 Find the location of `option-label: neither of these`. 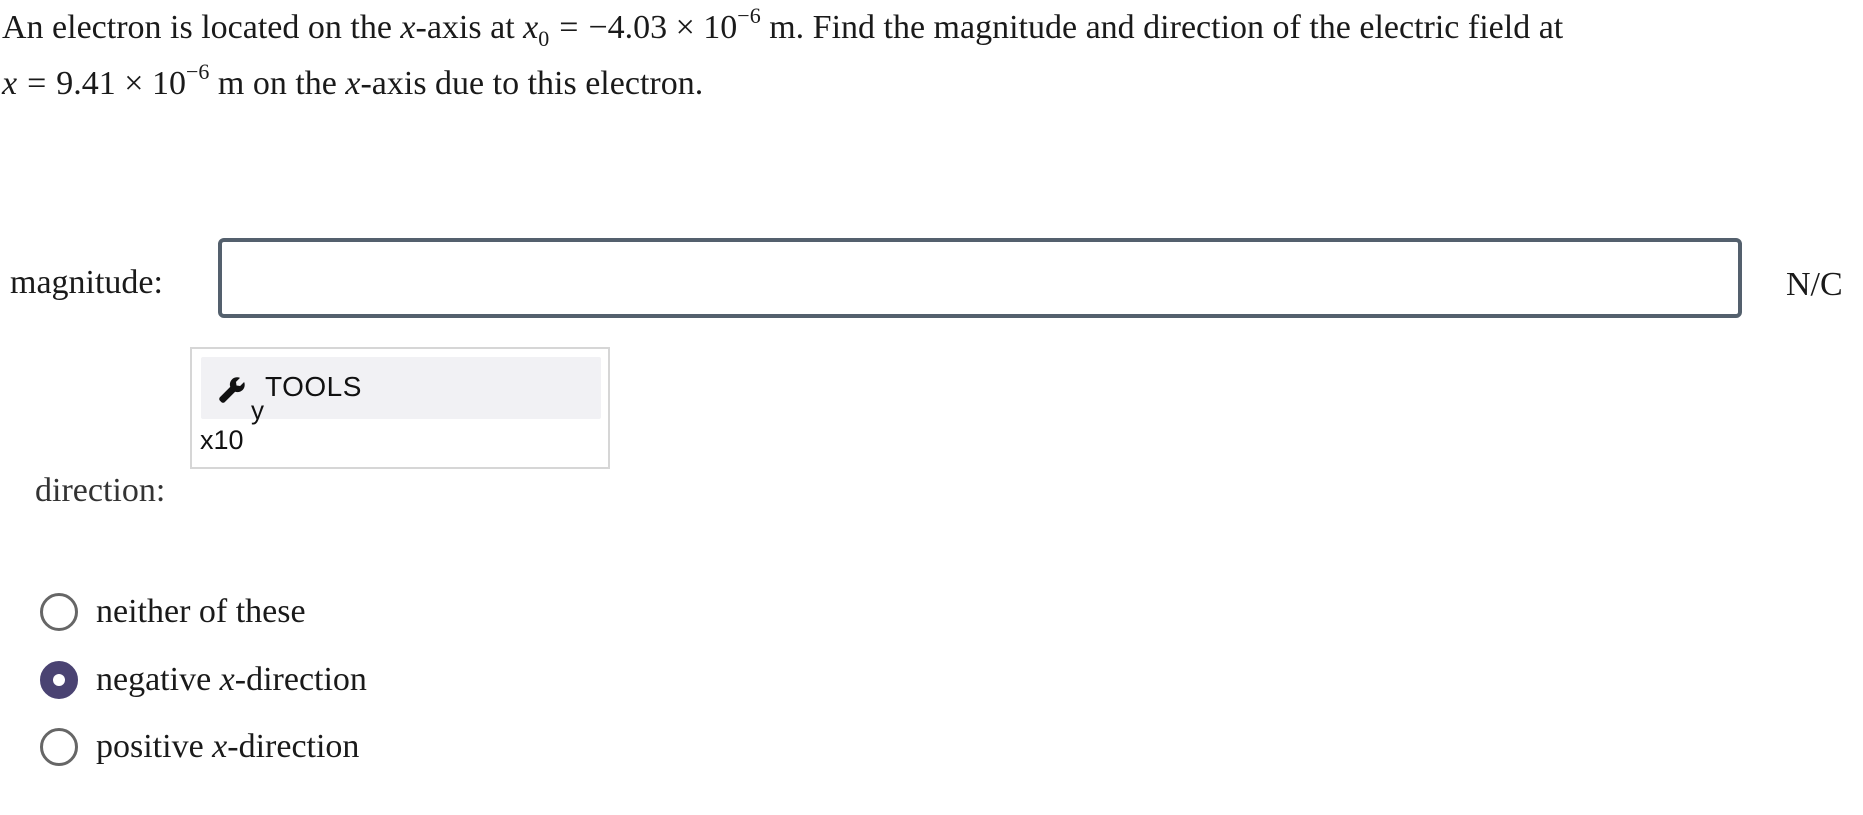

option-label: neither of these is located at coordinates (201, 612).